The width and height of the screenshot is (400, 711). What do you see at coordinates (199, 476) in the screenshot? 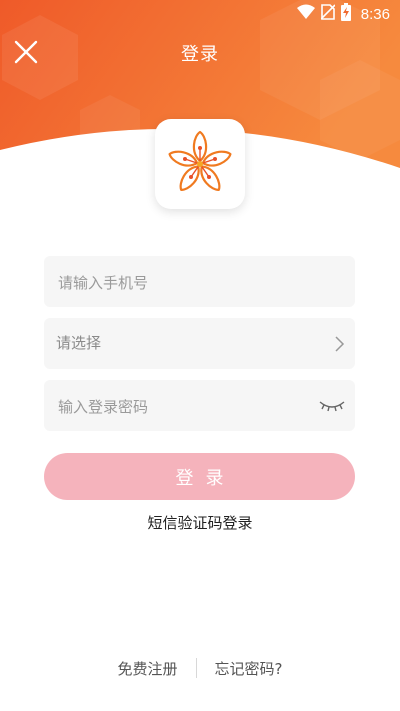
I see `login-button: 登录` at bounding box center [199, 476].